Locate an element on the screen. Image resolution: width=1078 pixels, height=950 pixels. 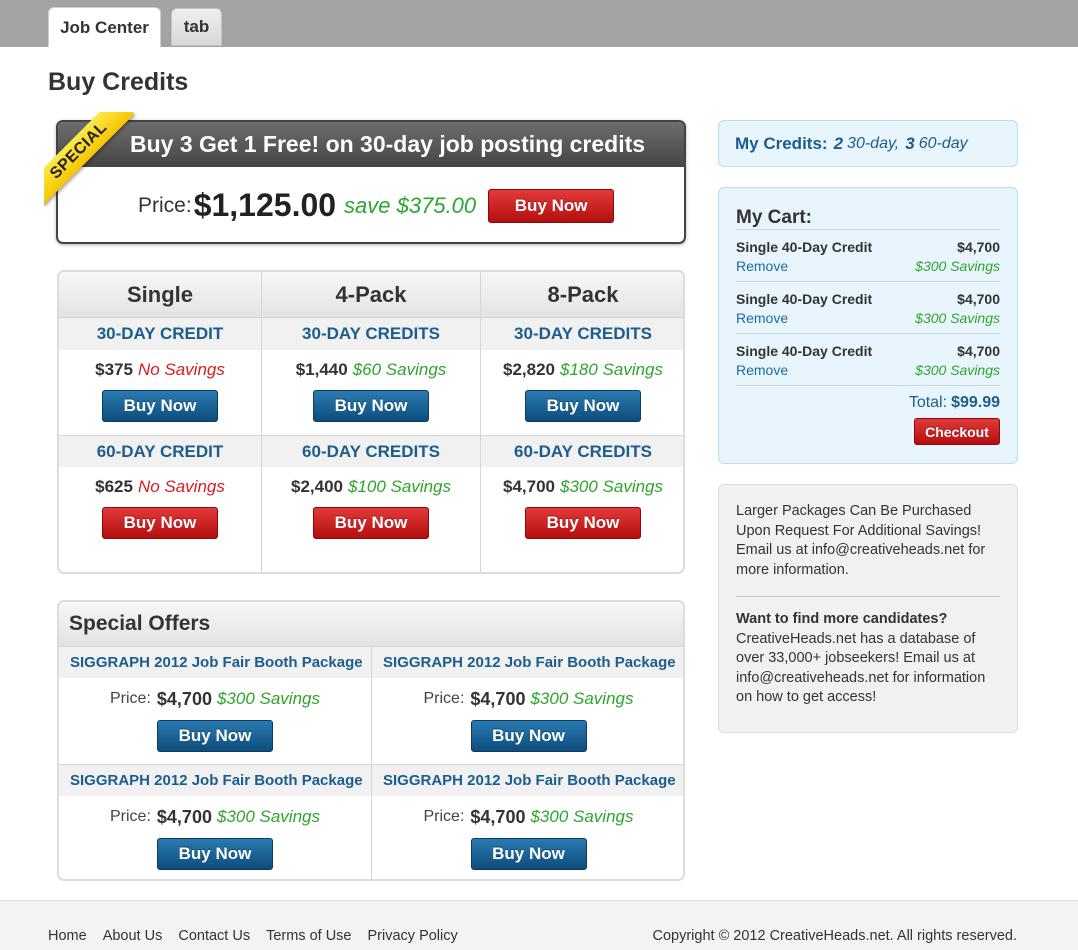
special-price-row: Price: $1,125.00 save $375.00 Buy Now is located at coordinates (371, 204).